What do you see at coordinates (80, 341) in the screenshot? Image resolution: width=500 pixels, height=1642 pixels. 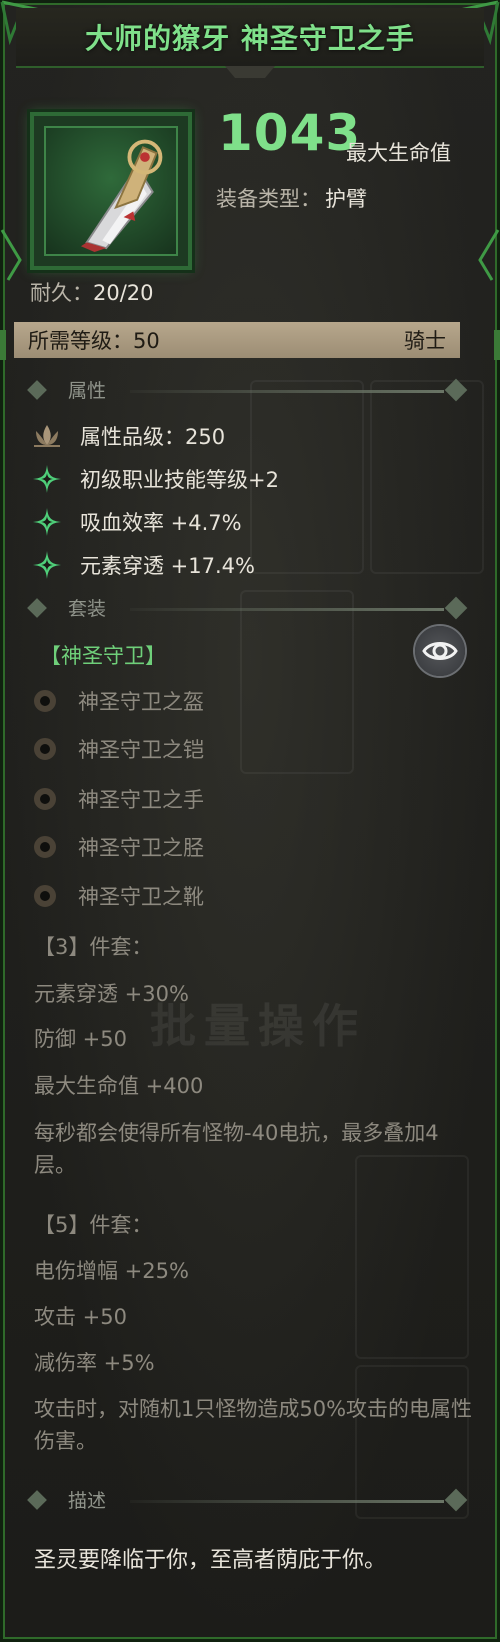 I see `required-level-label: 所需等级：` at bounding box center [80, 341].